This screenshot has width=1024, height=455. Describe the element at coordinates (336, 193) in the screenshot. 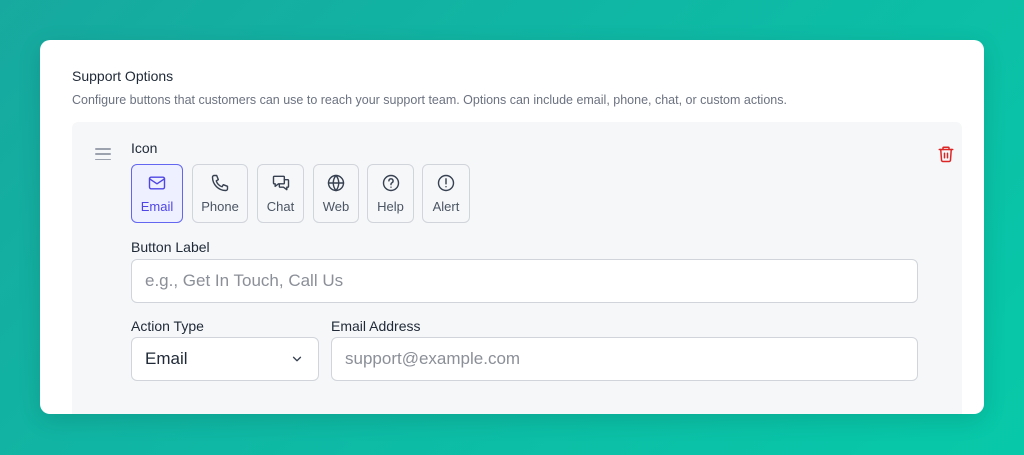

I see `icon-option-web: Web` at that location.